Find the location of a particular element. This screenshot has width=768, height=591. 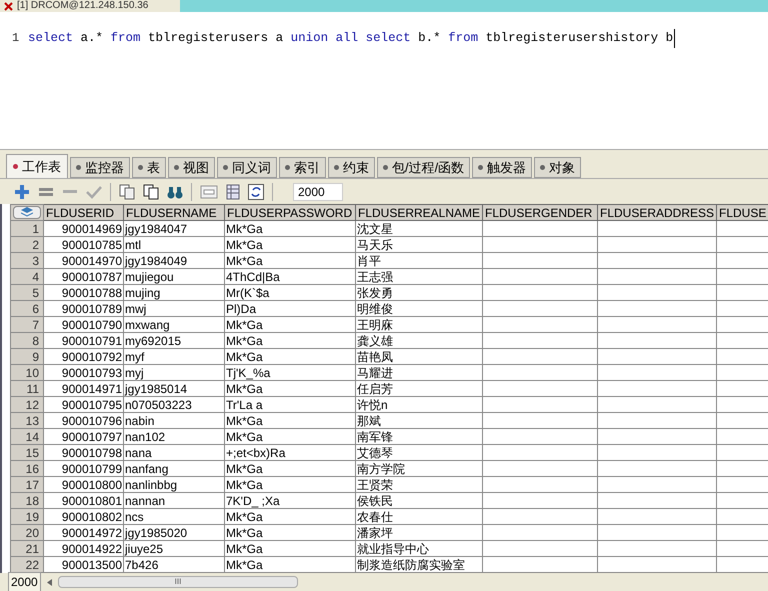

select-all-button is located at coordinates (27, 212).